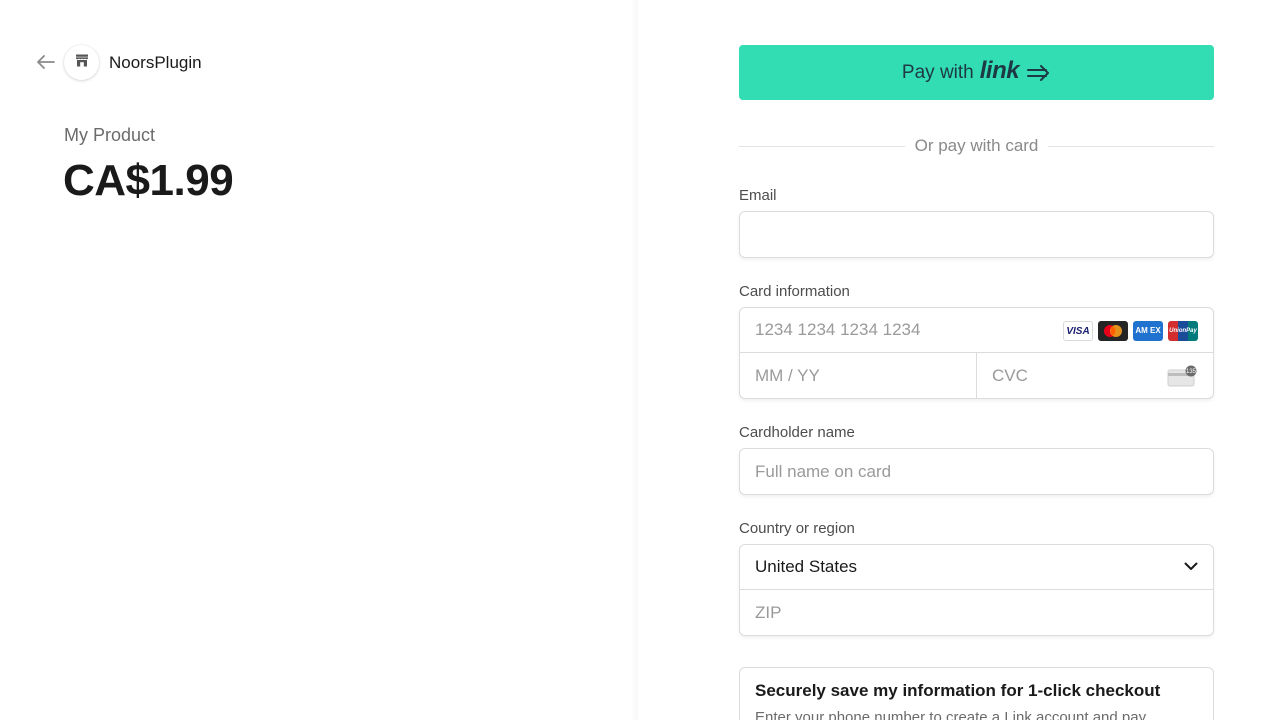  I want to click on cardholder-name-input, so click(976, 471).